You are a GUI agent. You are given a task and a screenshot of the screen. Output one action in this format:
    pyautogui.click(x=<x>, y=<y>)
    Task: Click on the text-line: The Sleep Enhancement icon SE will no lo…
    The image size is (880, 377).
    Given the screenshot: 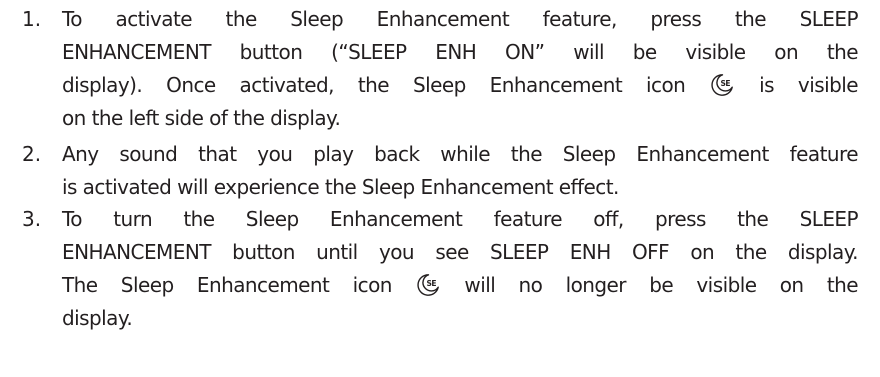 What is the action you would take?
    pyautogui.click(x=460, y=285)
    